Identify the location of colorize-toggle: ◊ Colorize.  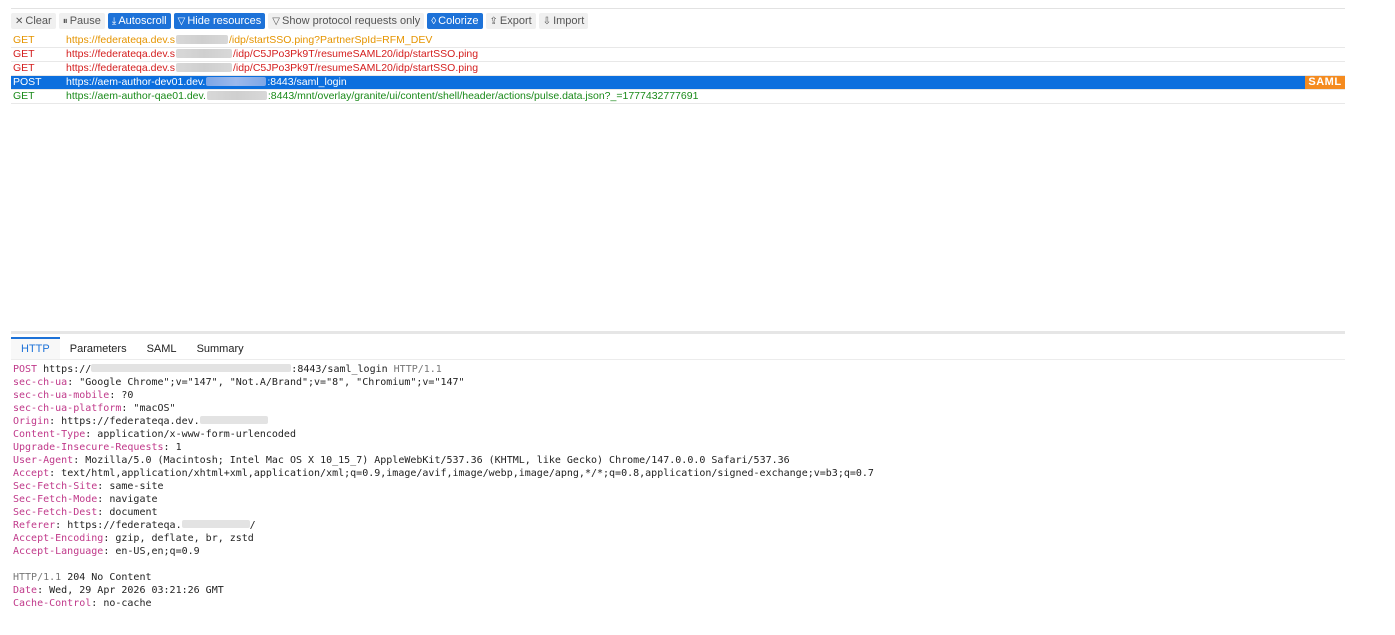
(455, 21).